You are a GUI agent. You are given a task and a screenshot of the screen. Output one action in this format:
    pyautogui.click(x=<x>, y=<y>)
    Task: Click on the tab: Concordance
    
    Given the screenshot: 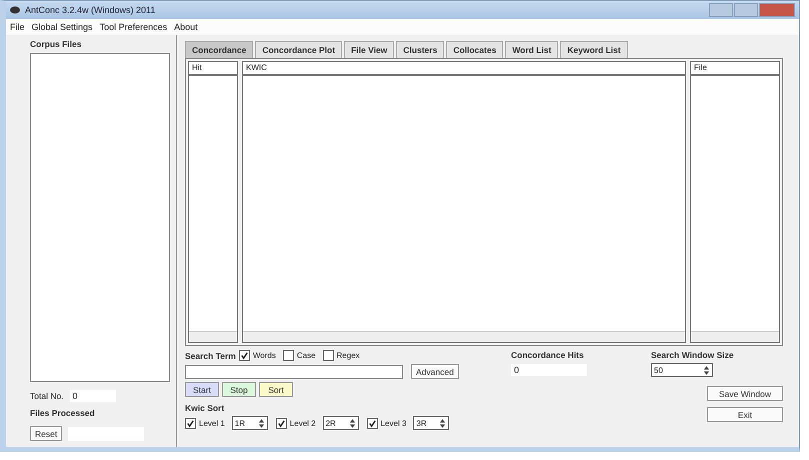 What is the action you would take?
    pyautogui.click(x=219, y=49)
    